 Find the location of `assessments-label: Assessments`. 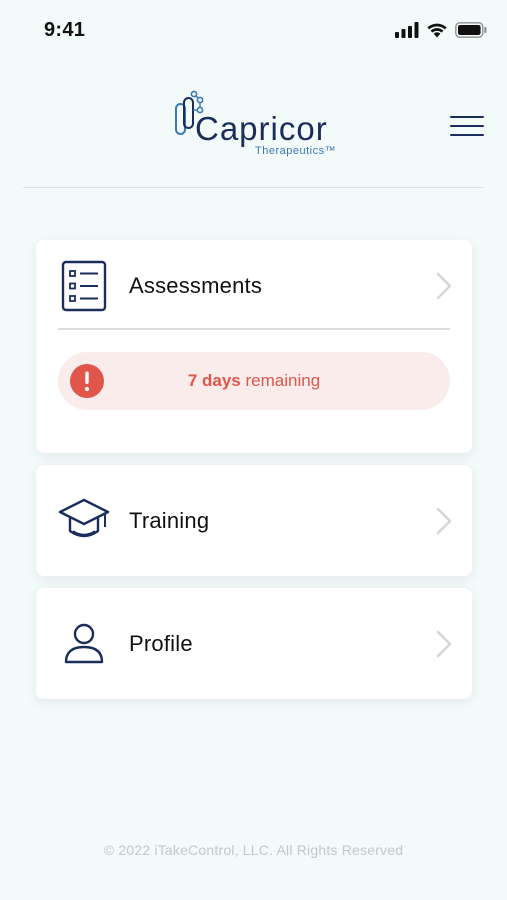

assessments-label: Assessments is located at coordinates (196, 285).